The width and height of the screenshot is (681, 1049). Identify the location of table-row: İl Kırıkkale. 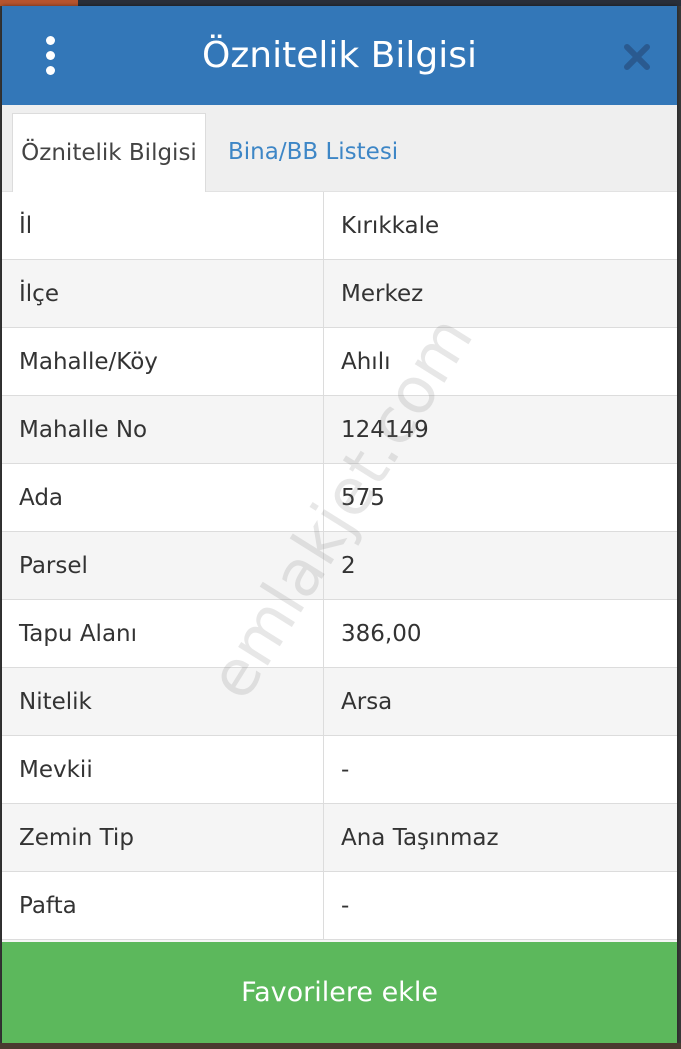
(339, 226).